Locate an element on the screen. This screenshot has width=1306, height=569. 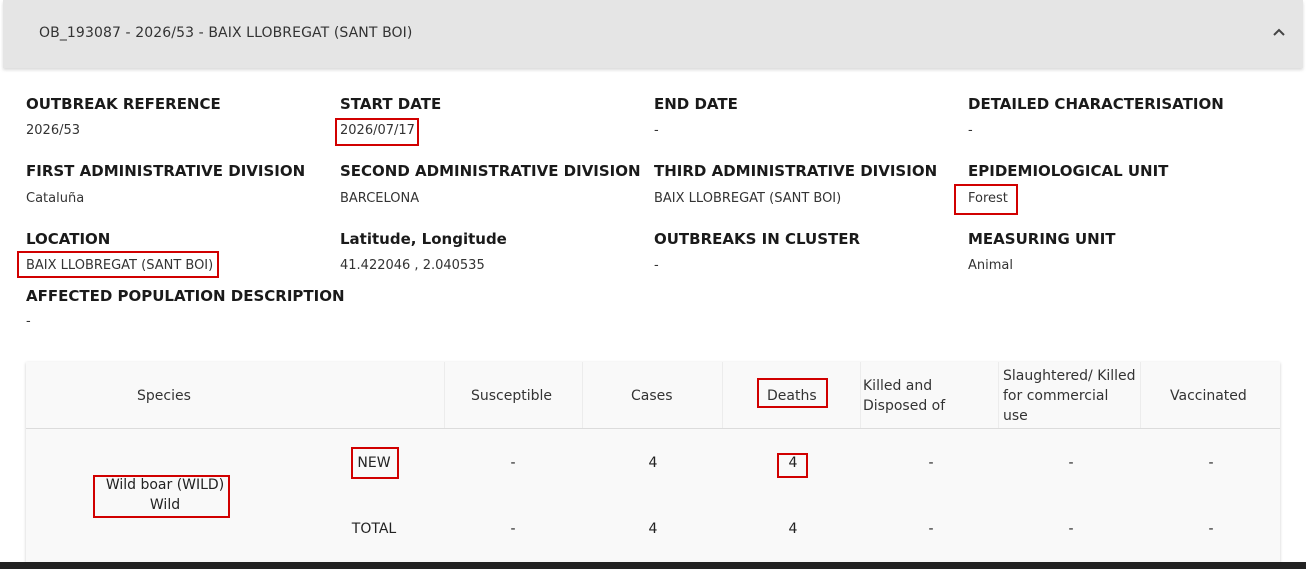
cell-new-vaccinated: - is located at coordinates (1211, 463).